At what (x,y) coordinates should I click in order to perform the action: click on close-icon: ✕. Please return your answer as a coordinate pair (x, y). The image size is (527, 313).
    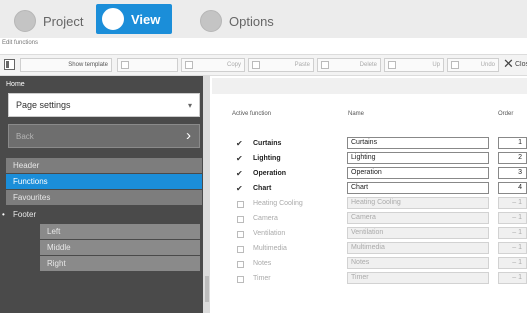
    Looking at the image, I should click on (508, 64).